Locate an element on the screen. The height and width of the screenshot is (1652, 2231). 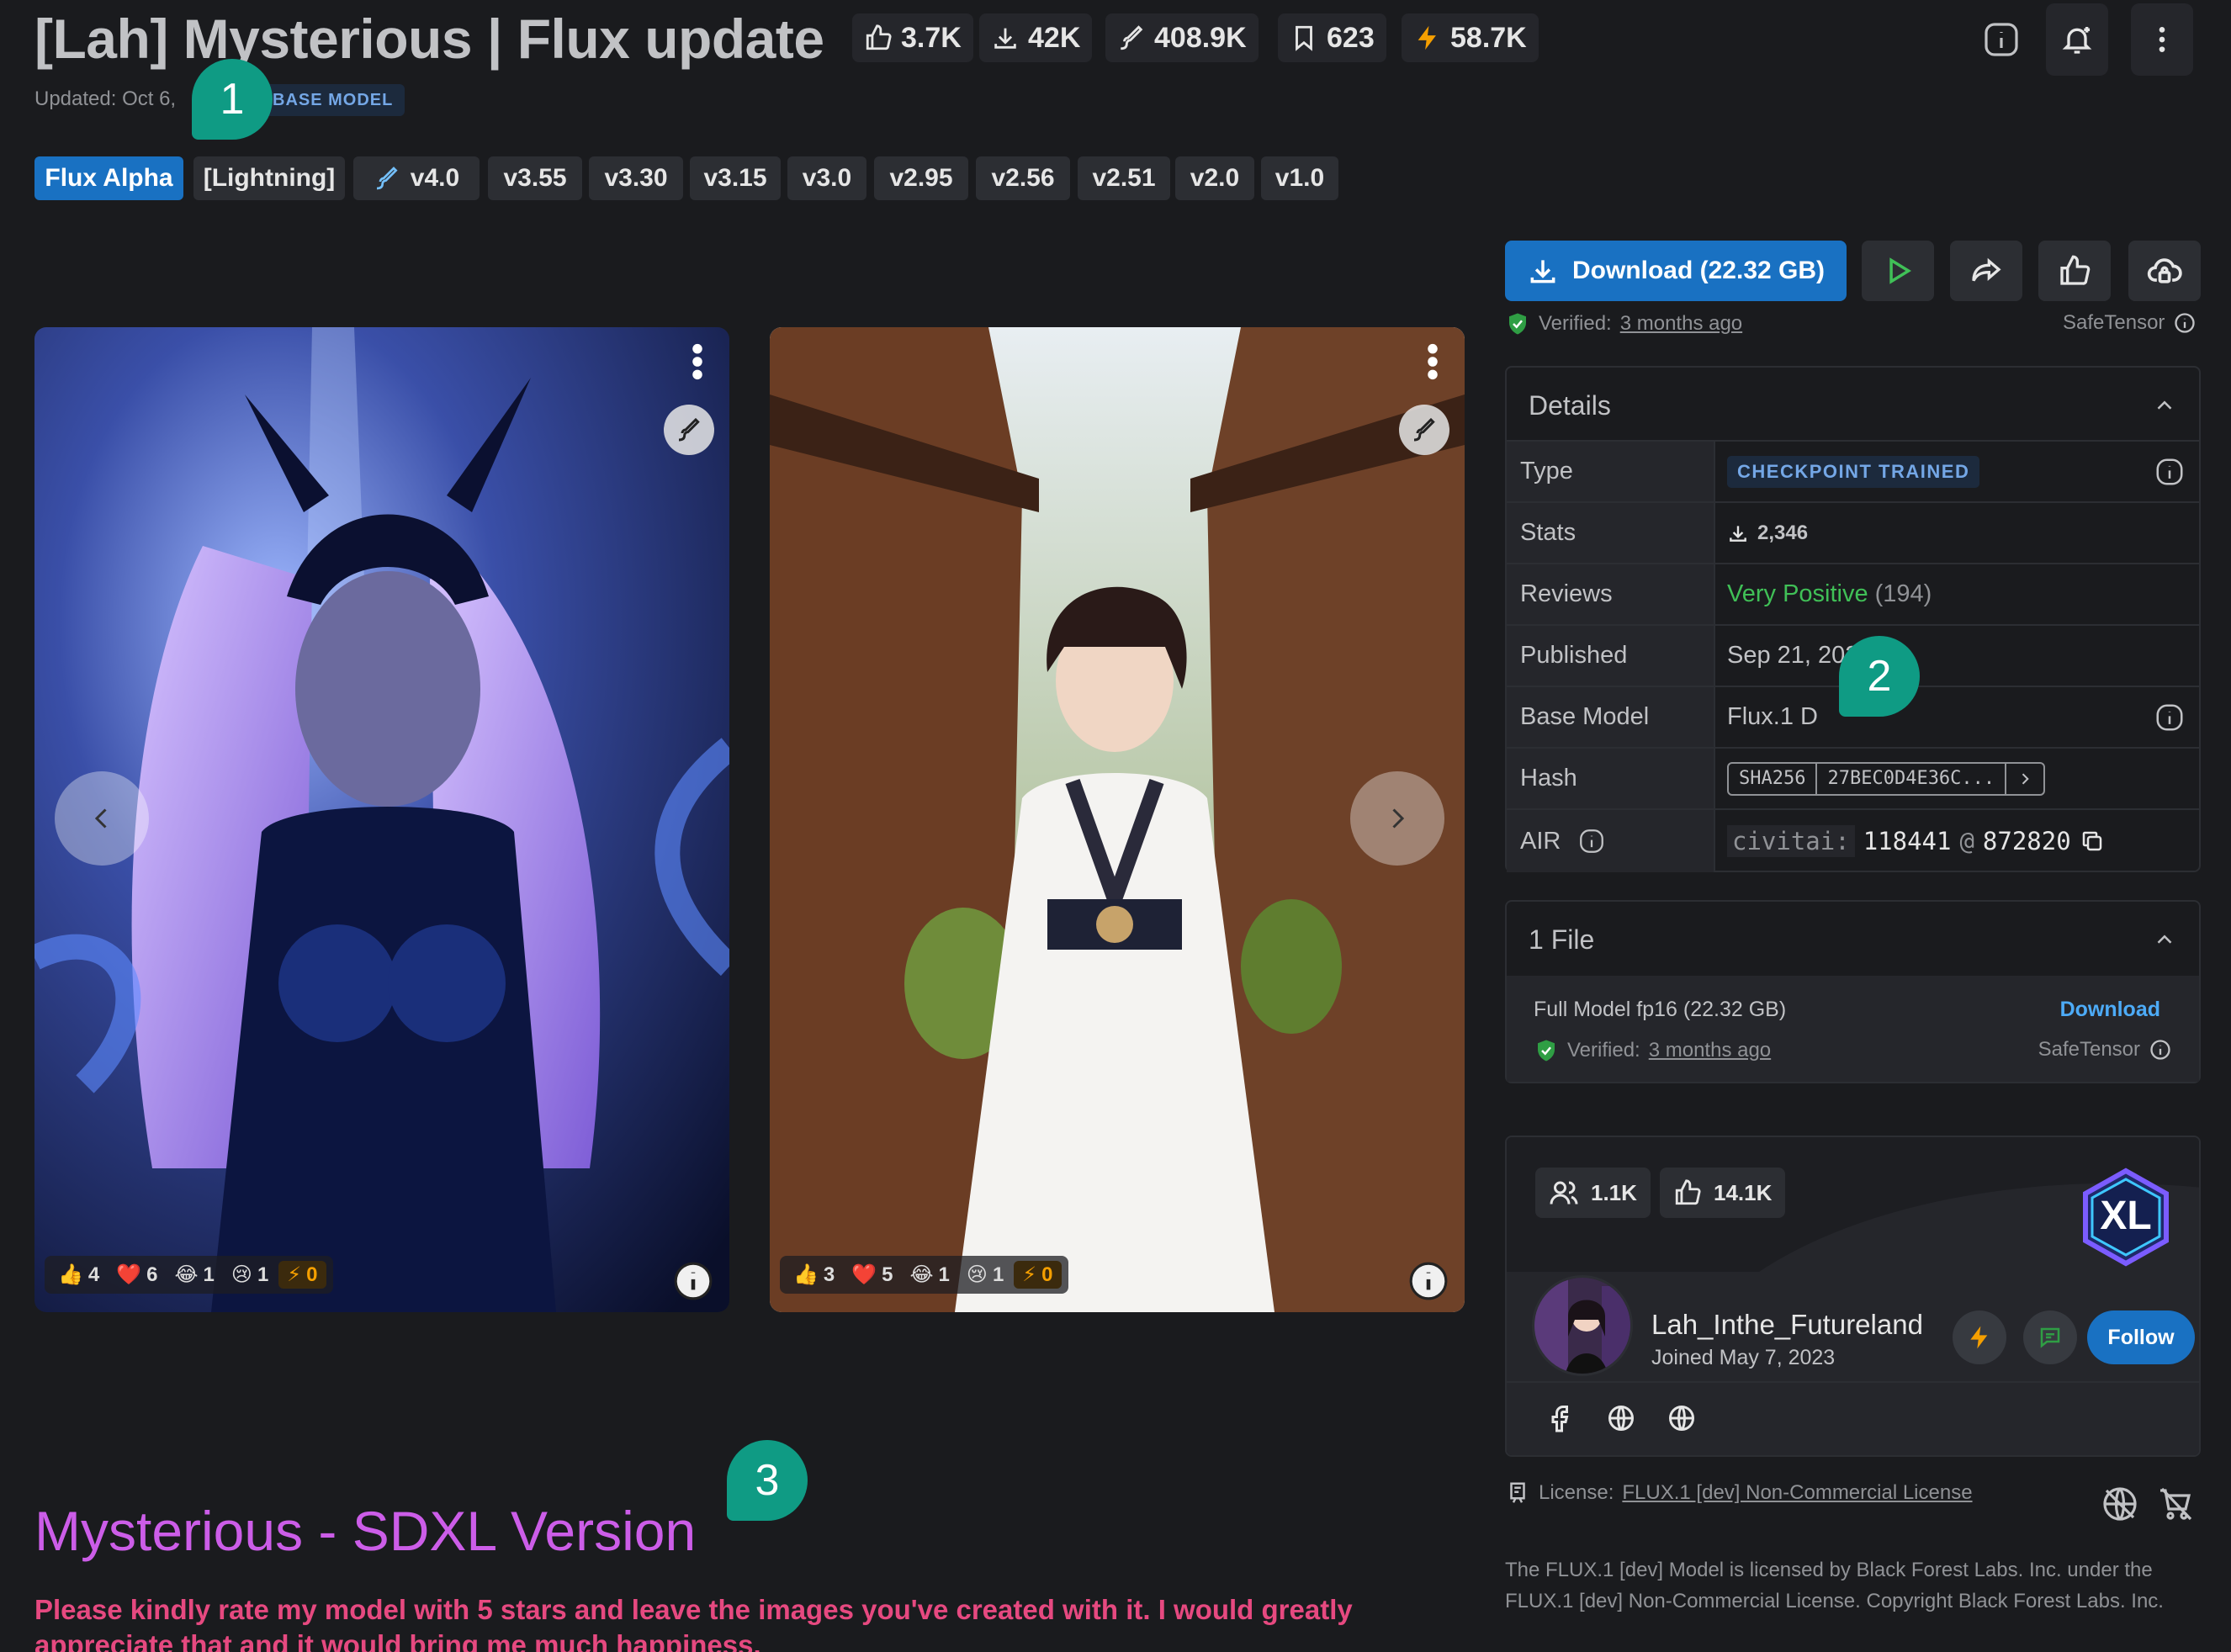
stat-downloads: 42K is located at coordinates (1036, 37).